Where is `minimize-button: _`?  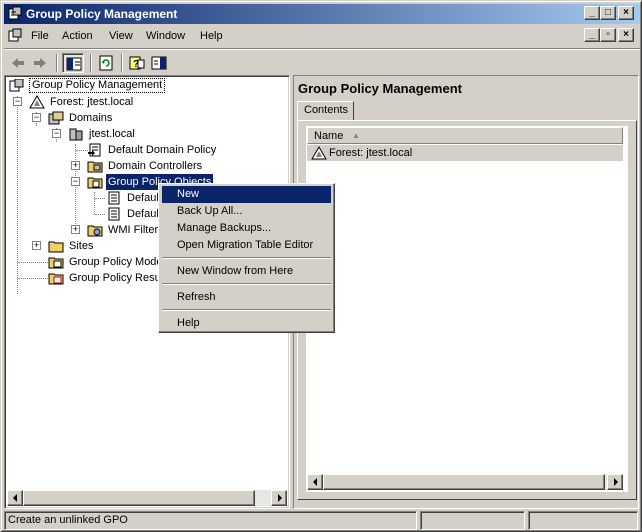 minimize-button: _ is located at coordinates (592, 13).